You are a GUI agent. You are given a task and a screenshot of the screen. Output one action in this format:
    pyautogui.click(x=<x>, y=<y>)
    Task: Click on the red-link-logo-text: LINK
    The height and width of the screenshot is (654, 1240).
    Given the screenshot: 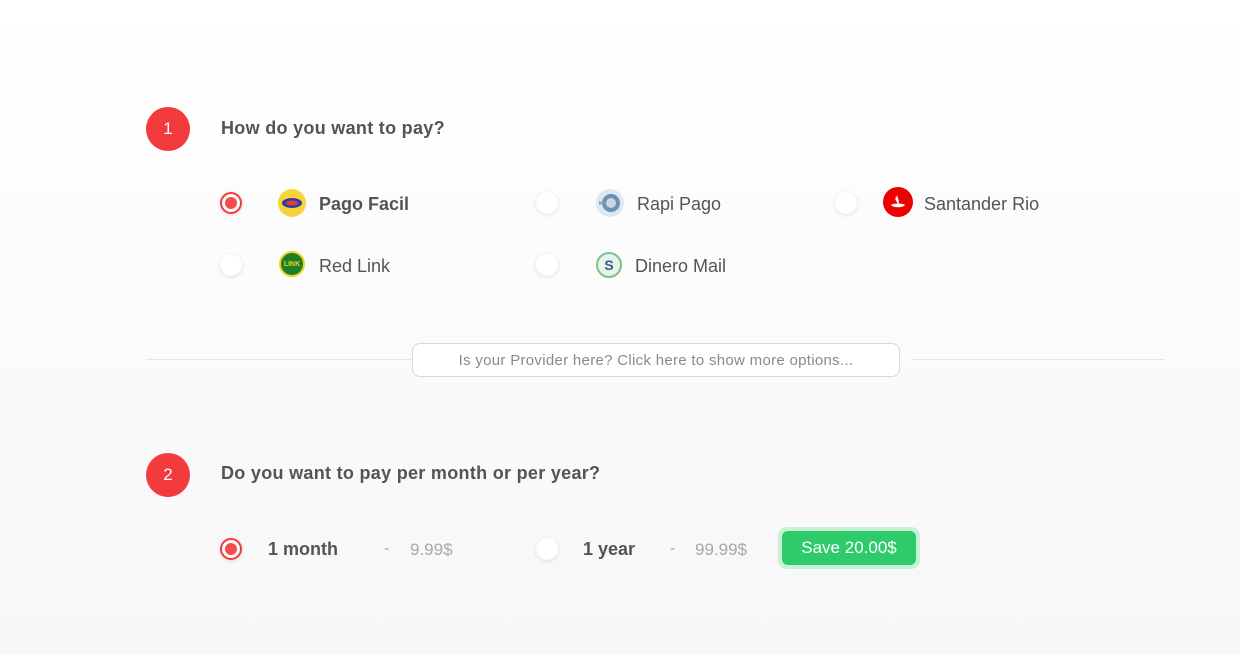 What is the action you would take?
    pyautogui.click(x=292, y=264)
    